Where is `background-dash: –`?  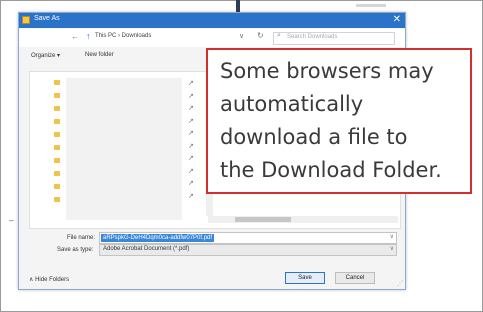 background-dash: – is located at coordinates (11, 220).